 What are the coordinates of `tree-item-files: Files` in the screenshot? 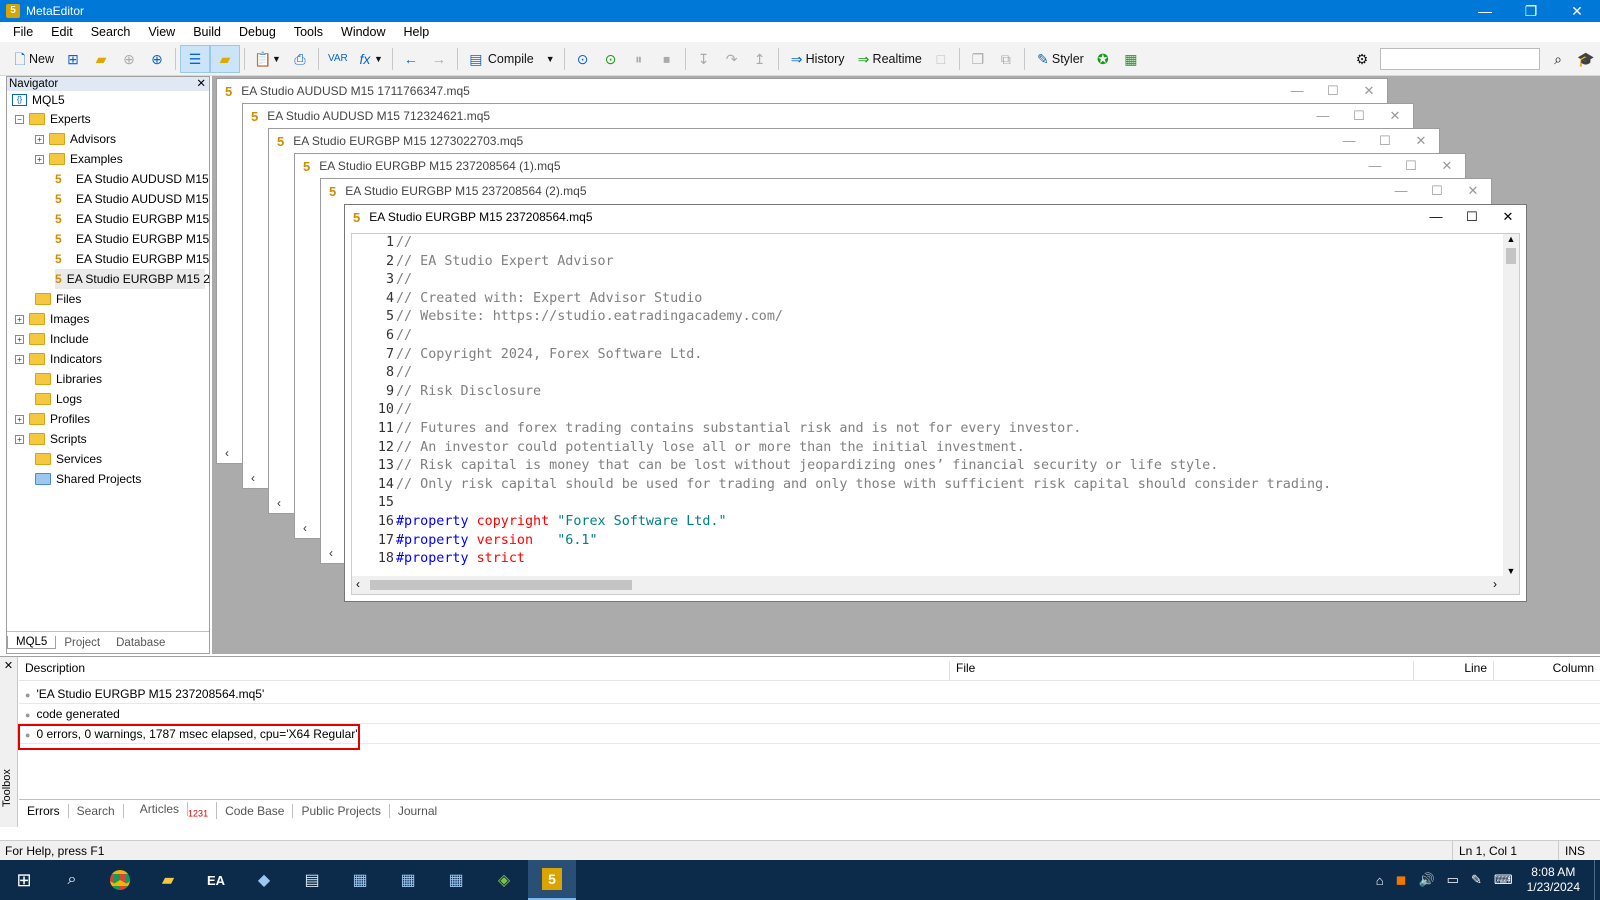 It's located at (55, 299).